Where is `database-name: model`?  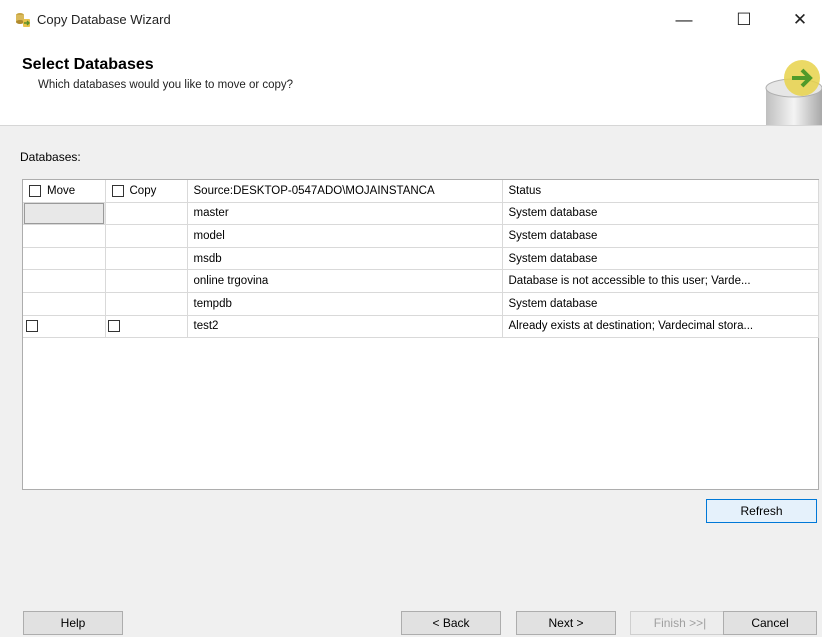
database-name: model is located at coordinates (345, 236).